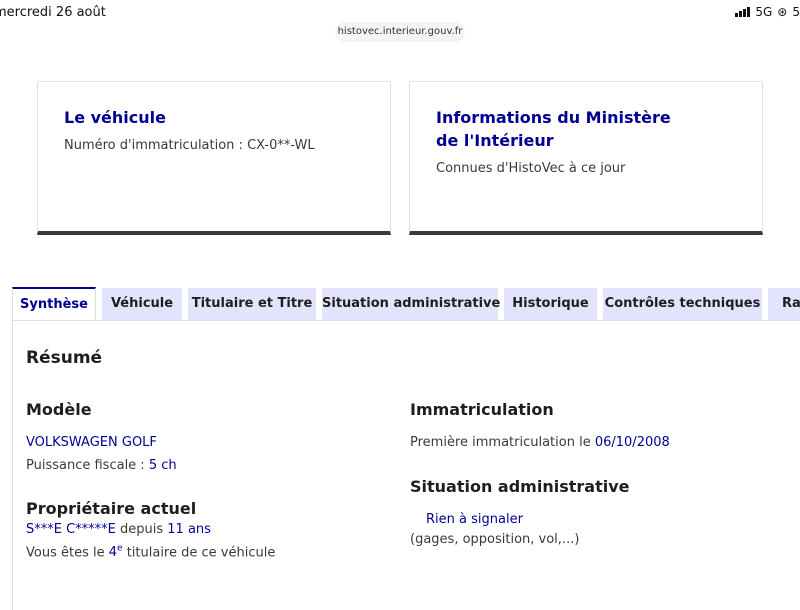 The image size is (800, 610). What do you see at coordinates (162, 465) in the screenshot?
I see `fiscal-power-value: 5 ch` at bounding box center [162, 465].